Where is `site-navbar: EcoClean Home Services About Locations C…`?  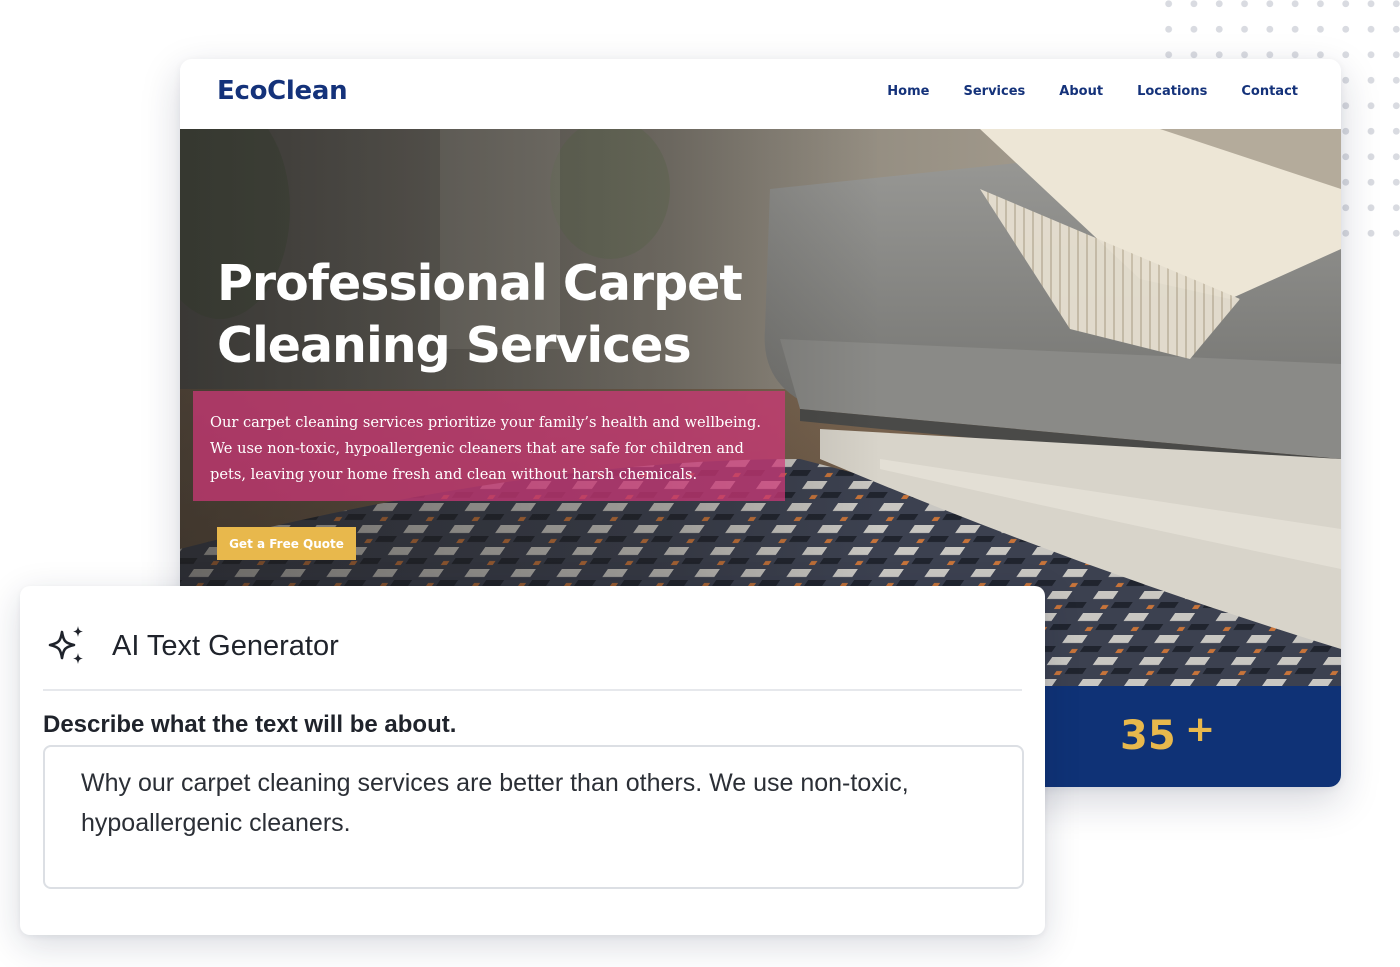
site-navbar: EcoClean Home Services About Locations C… is located at coordinates (760, 94).